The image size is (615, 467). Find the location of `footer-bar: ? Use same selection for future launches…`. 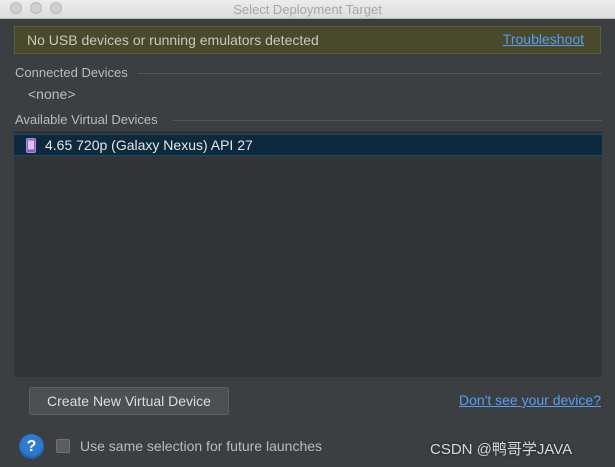

footer-bar: ? Use same selection for future launches… is located at coordinates (307, 447).